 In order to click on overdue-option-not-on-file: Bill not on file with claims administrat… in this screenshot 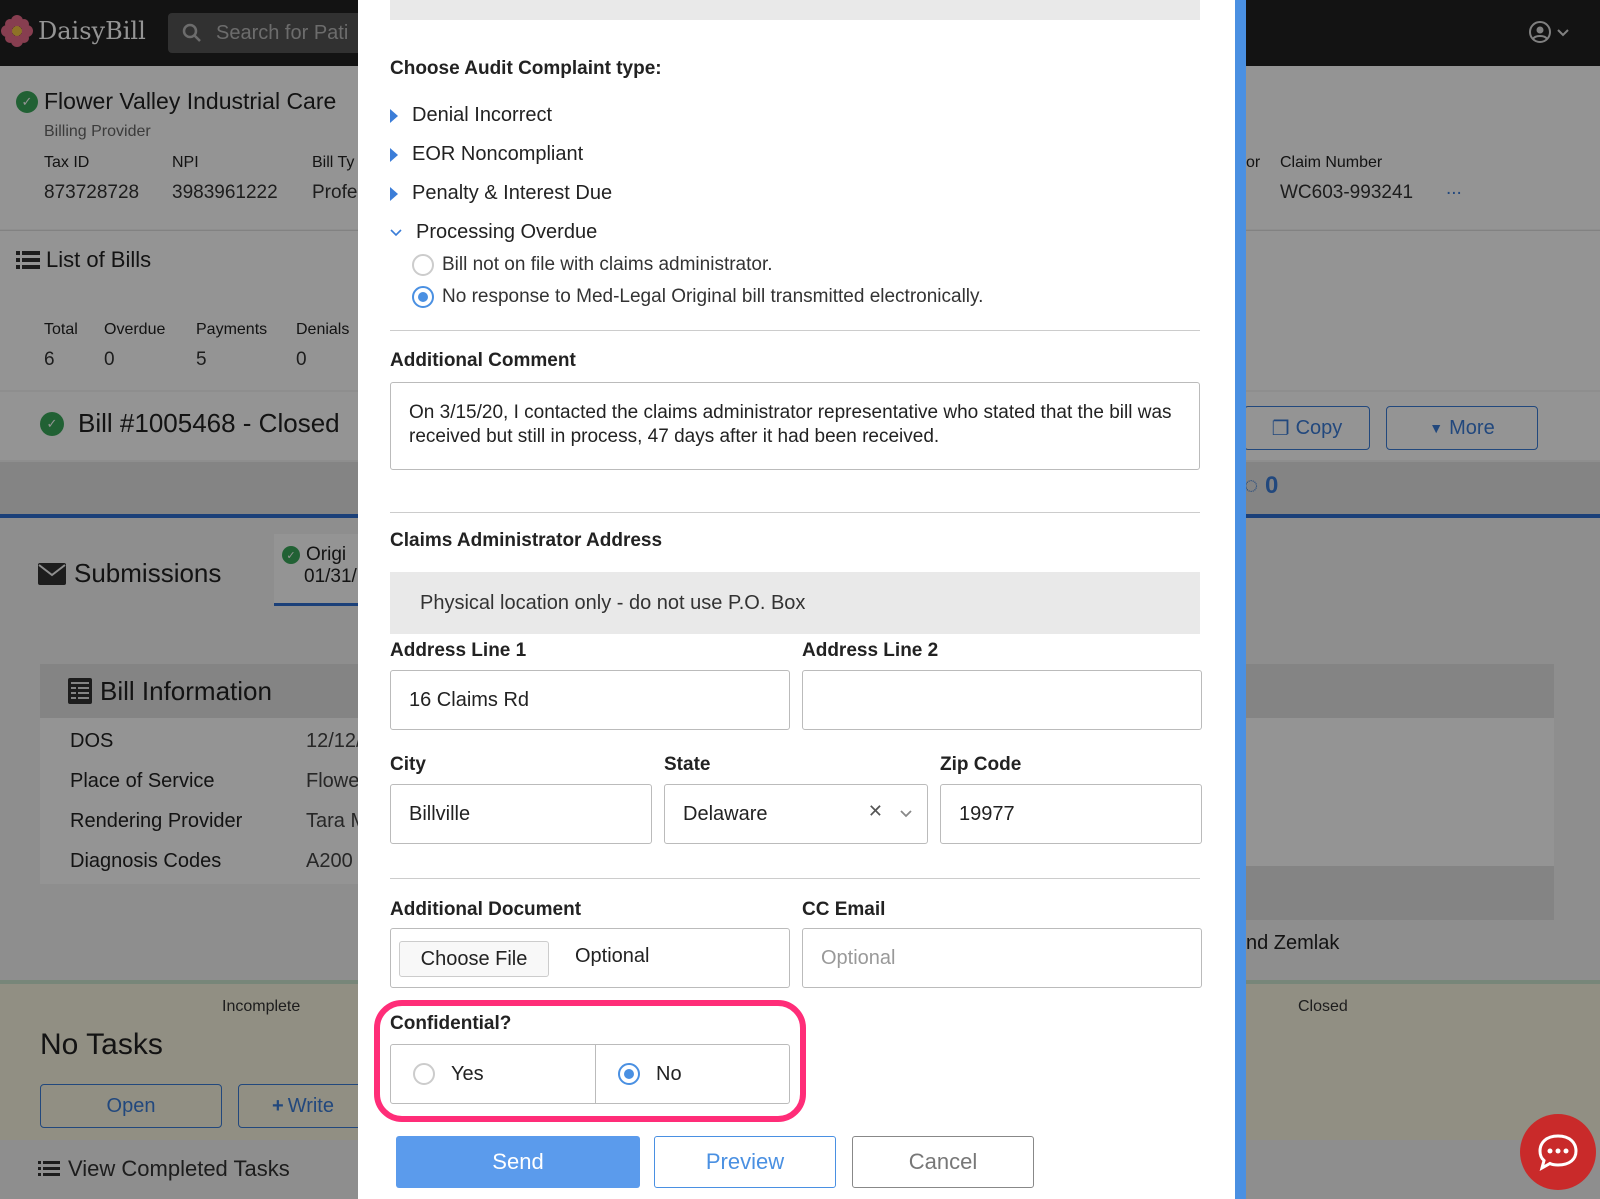, I will do `click(592, 265)`.